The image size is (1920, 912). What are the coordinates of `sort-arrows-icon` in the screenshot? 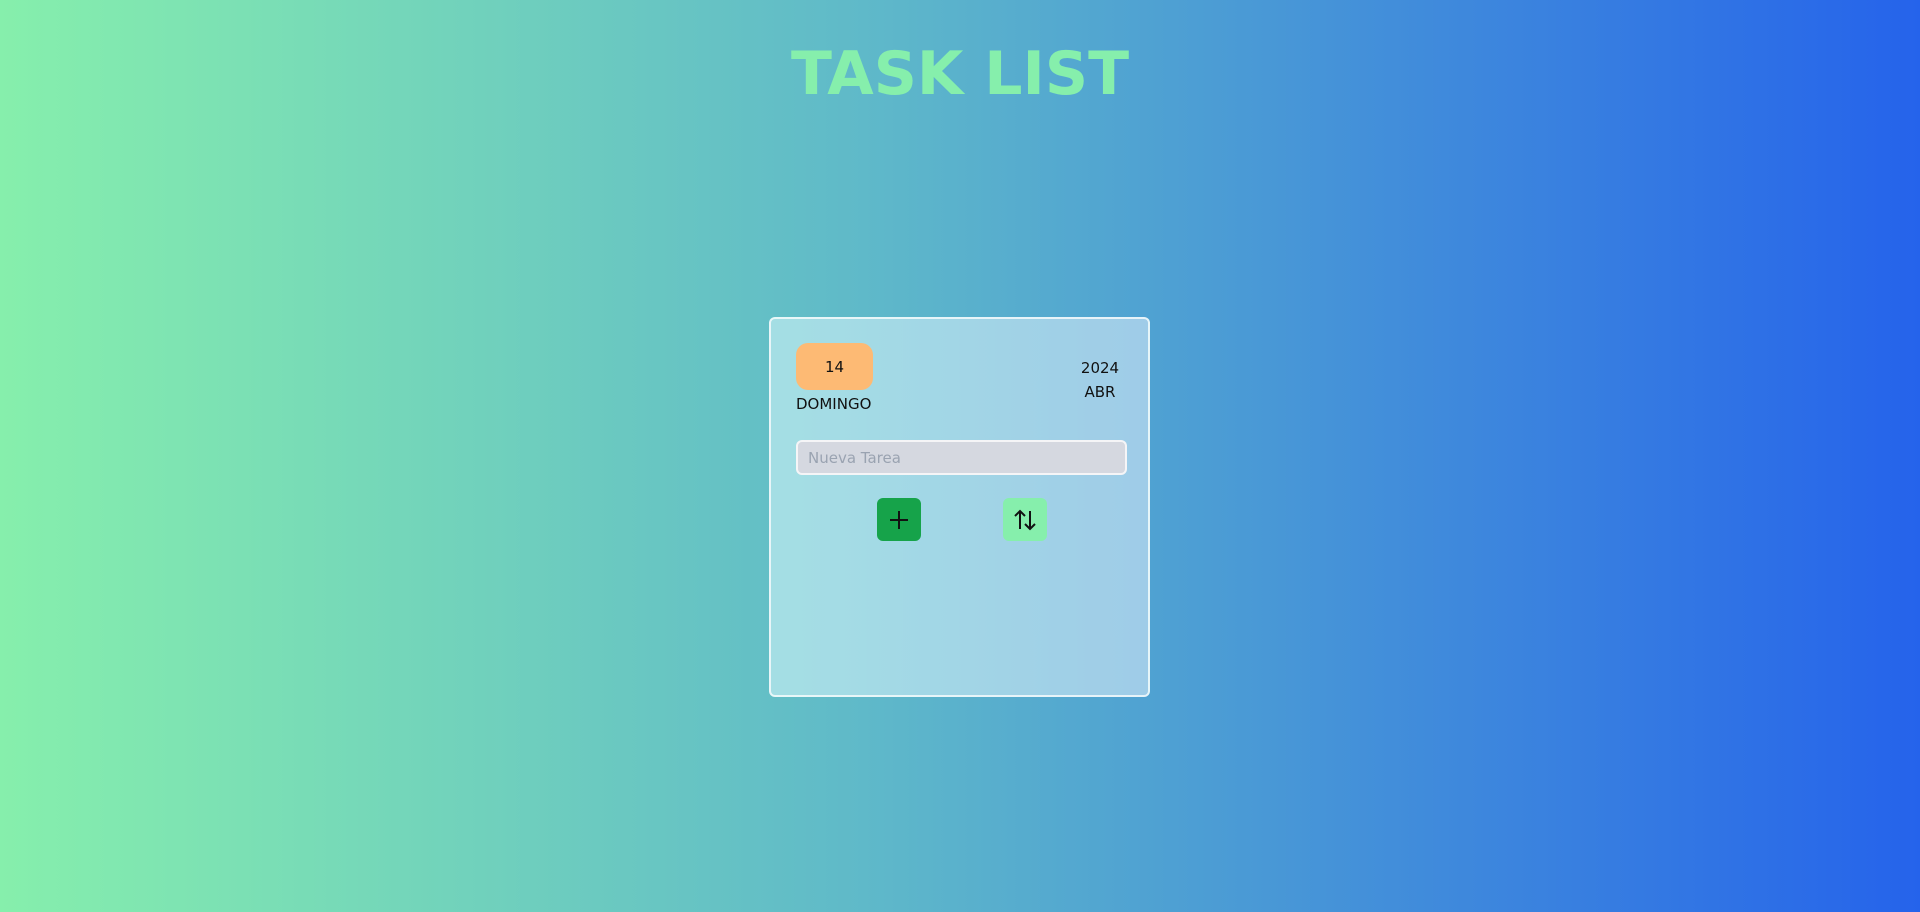 It's located at (1025, 519).